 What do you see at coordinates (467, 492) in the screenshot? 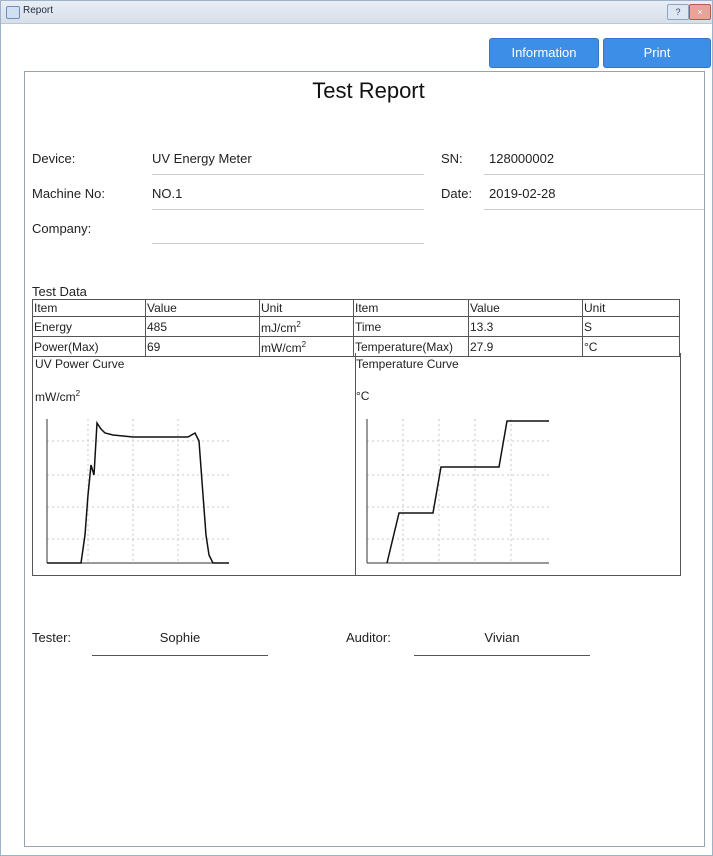
I see `temperature-line` at bounding box center [467, 492].